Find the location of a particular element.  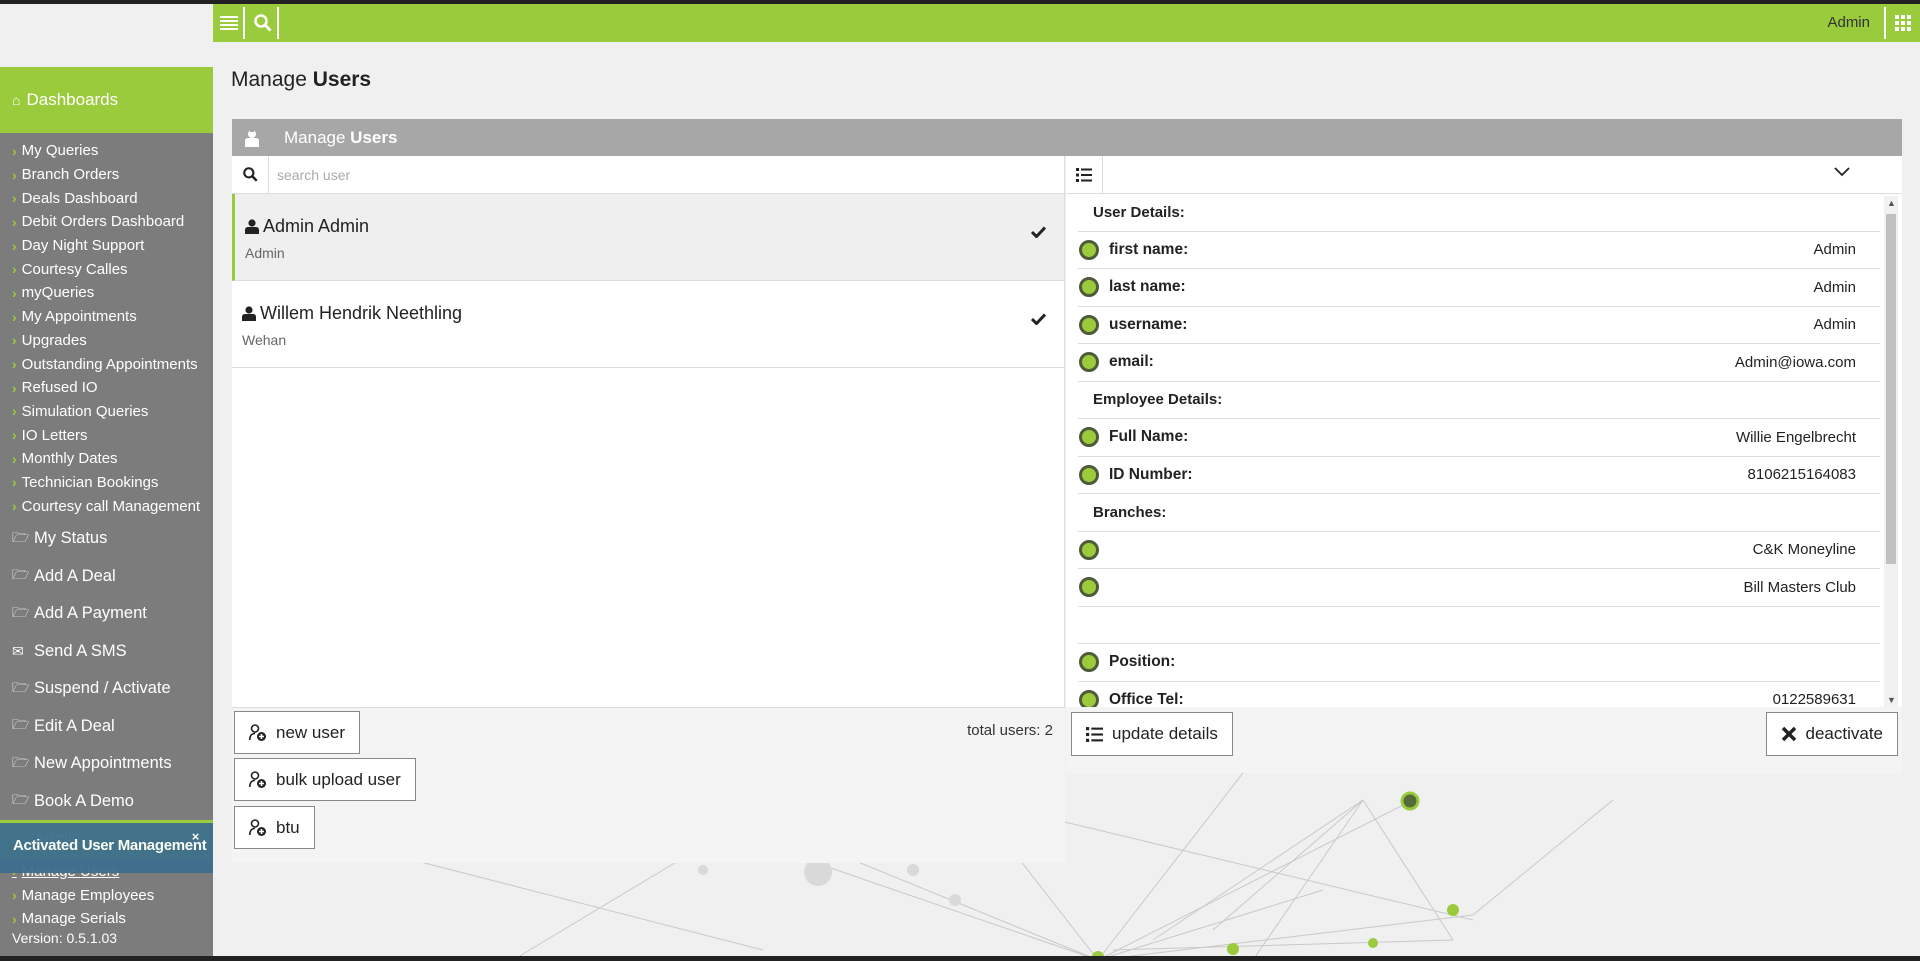

toast-close-button: × is located at coordinates (196, 836).